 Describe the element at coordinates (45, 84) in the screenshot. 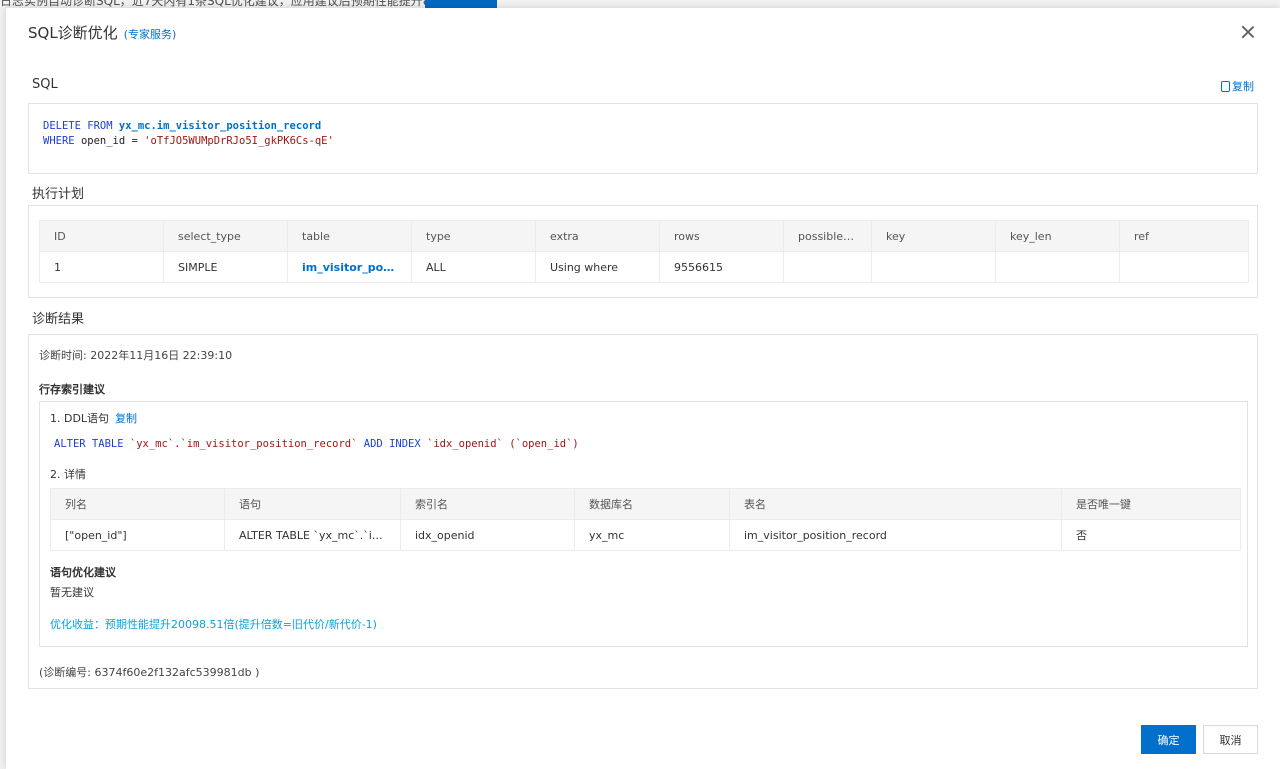

I see `sql-section-title: SQL` at that location.